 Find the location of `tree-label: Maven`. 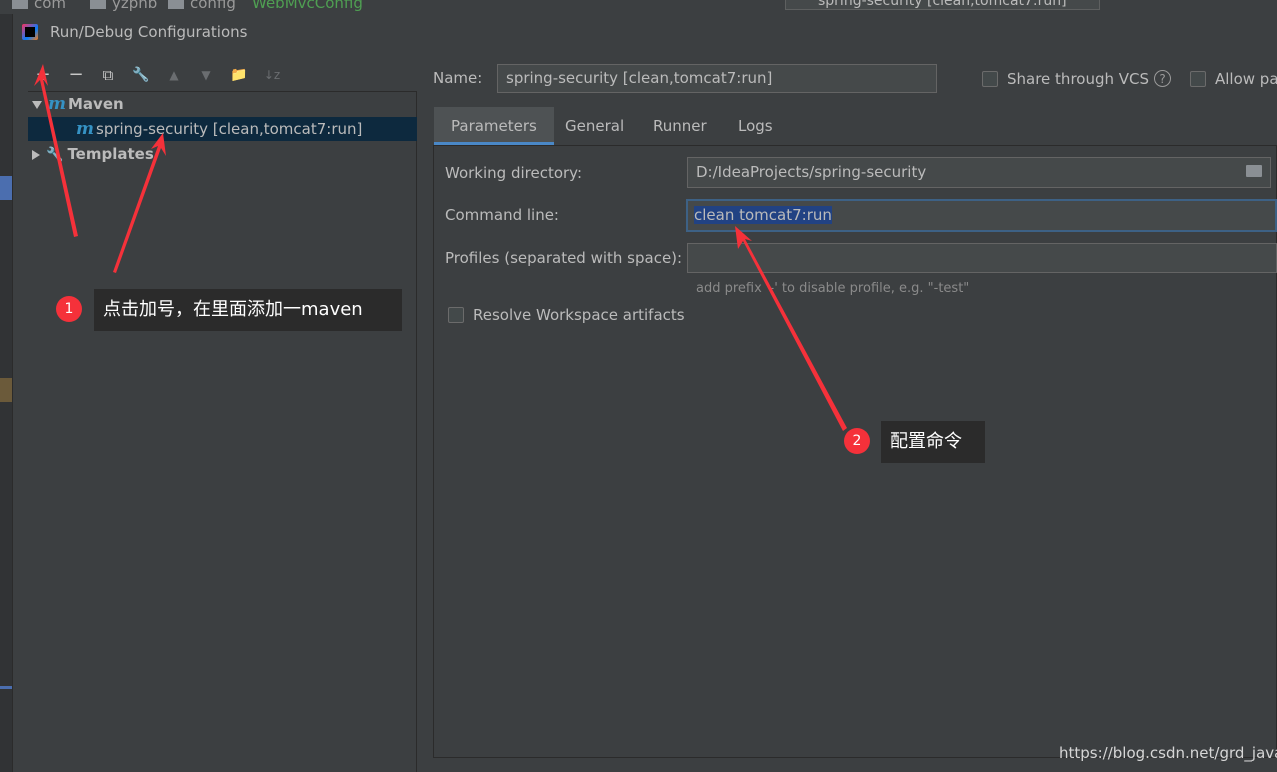

tree-label: Maven is located at coordinates (96, 104).